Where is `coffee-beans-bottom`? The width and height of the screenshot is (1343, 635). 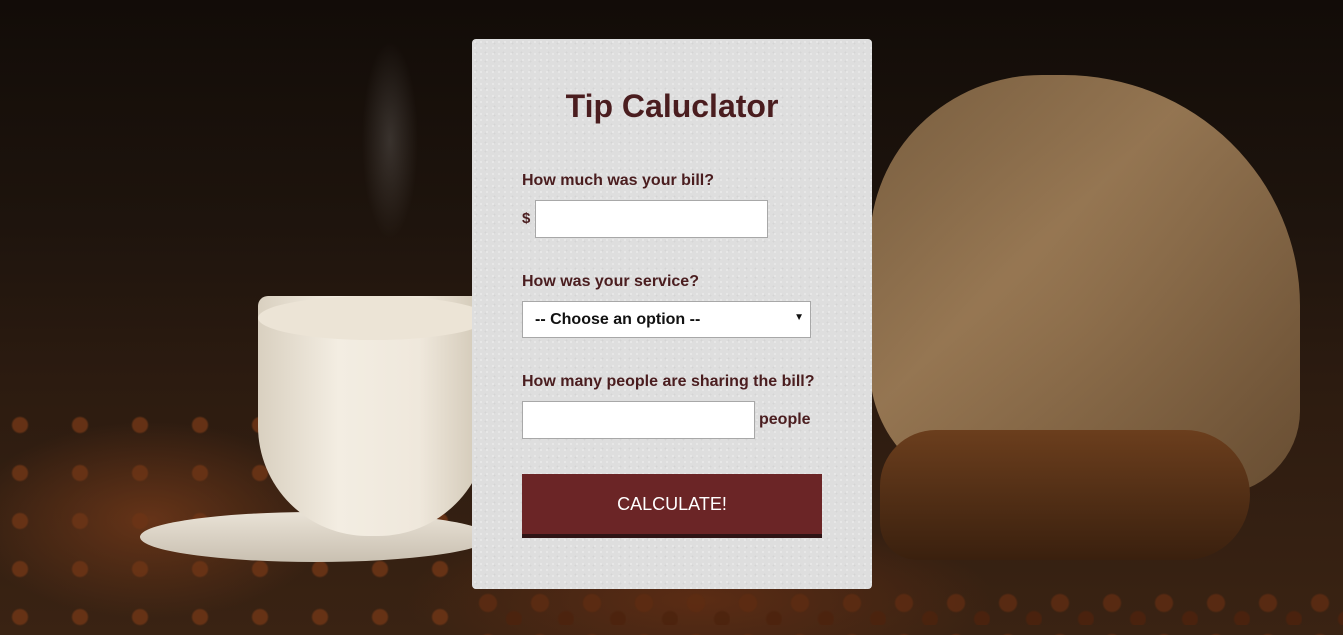 coffee-beans-bottom is located at coordinates (906, 610).